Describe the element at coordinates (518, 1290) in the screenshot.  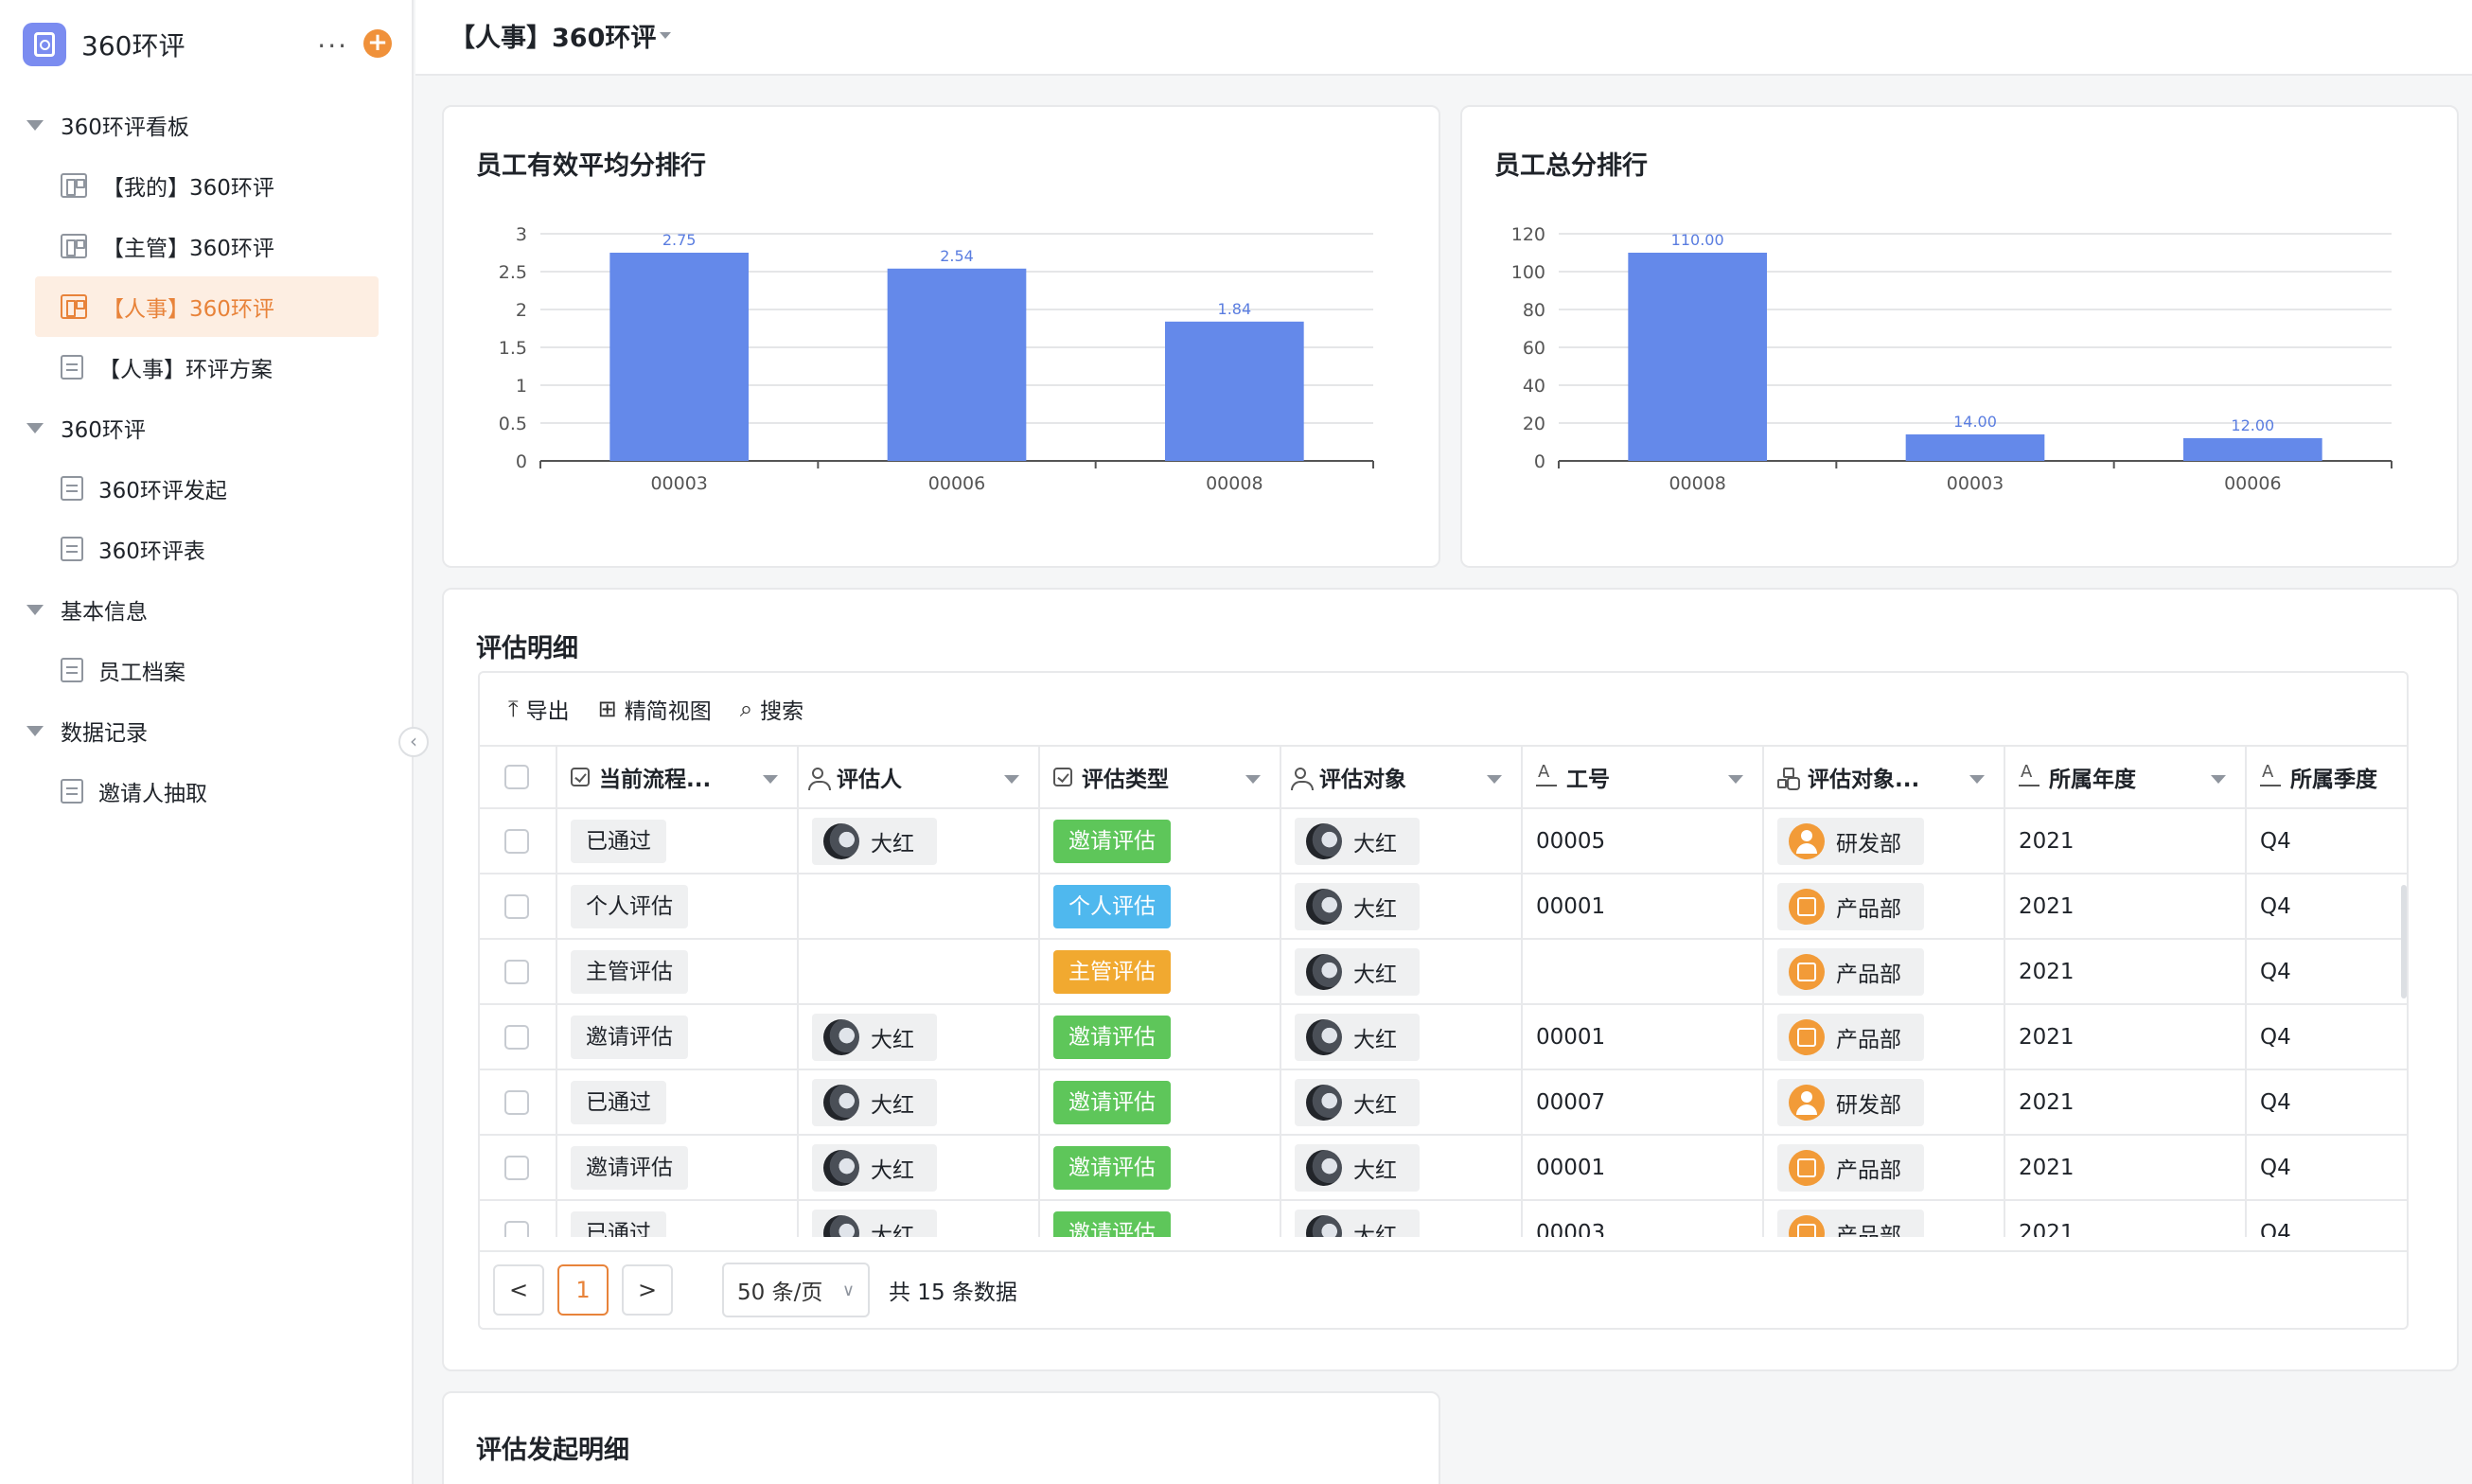
I see `prev-page-button: <` at that location.